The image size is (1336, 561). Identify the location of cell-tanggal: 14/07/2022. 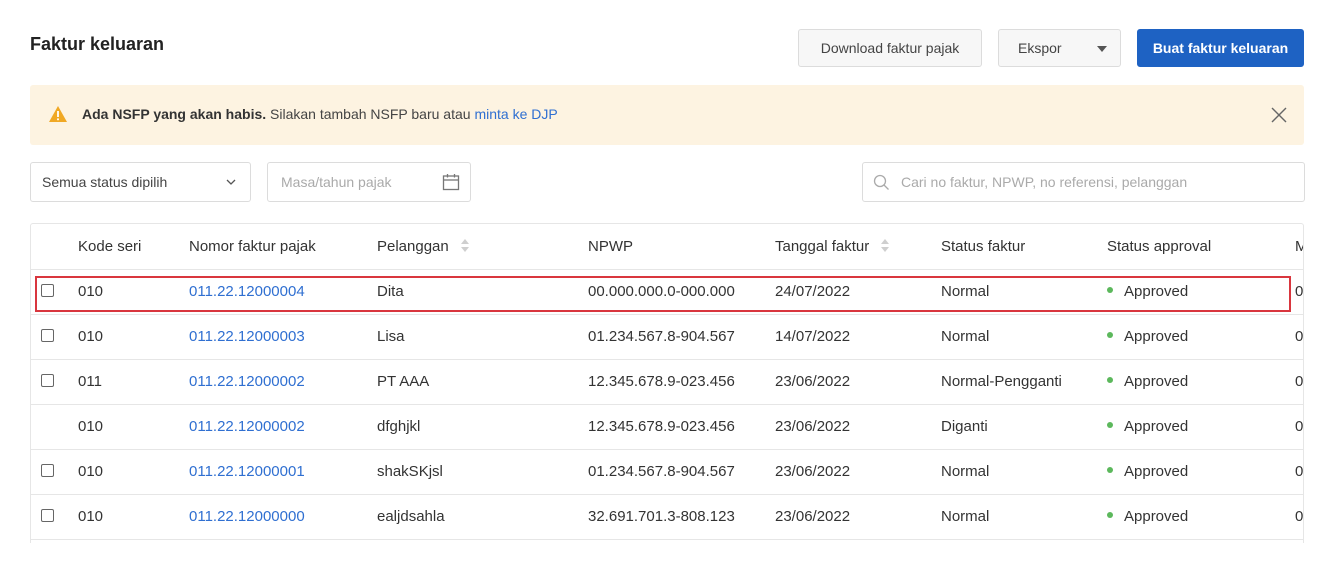
(813, 336).